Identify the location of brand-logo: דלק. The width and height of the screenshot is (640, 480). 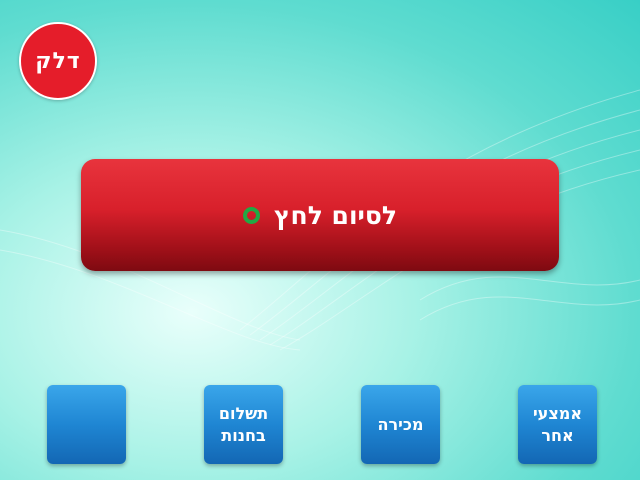
(58, 61).